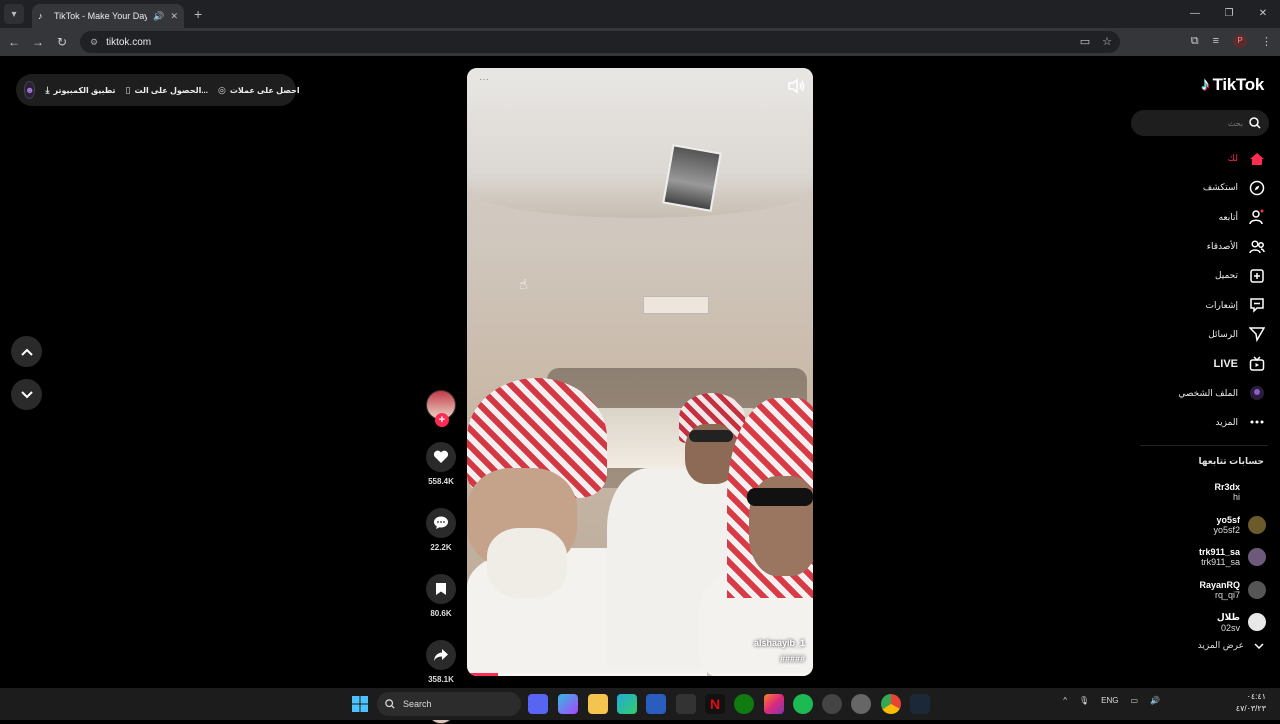  I want to click on new-tab-button: +, so click(198, 14).